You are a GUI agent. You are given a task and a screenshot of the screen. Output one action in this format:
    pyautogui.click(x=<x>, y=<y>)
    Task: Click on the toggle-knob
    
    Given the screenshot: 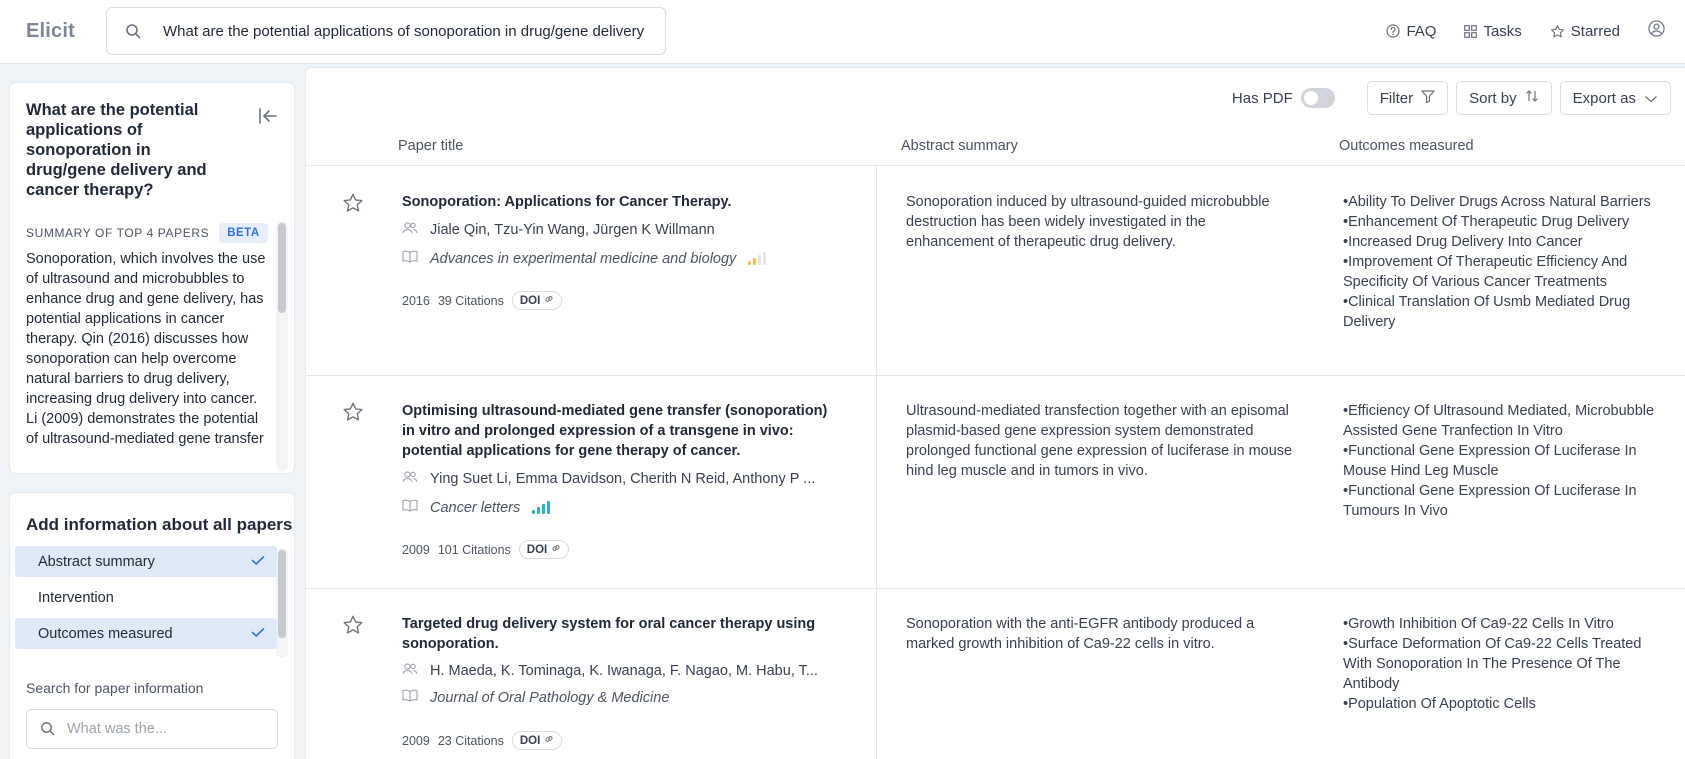 What is the action you would take?
    pyautogui.click(x=1310, y=98)
    